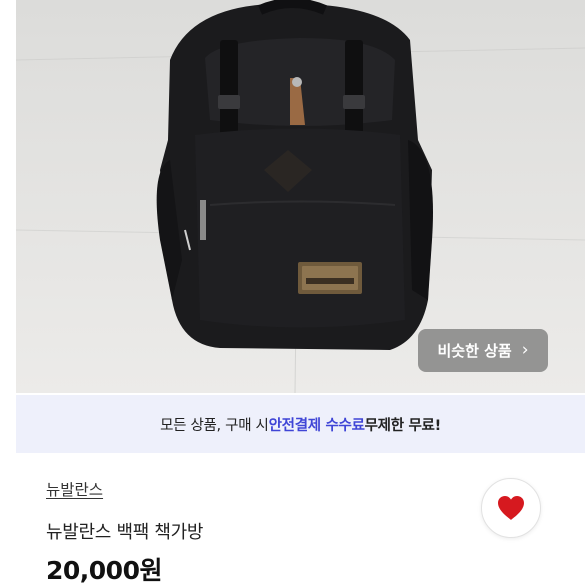 The height and width of the screenshot is (587, 585). Describe the element at coordinates (525, 350) in the screenshot. I see `chevron-right-icon: ›` at that location.